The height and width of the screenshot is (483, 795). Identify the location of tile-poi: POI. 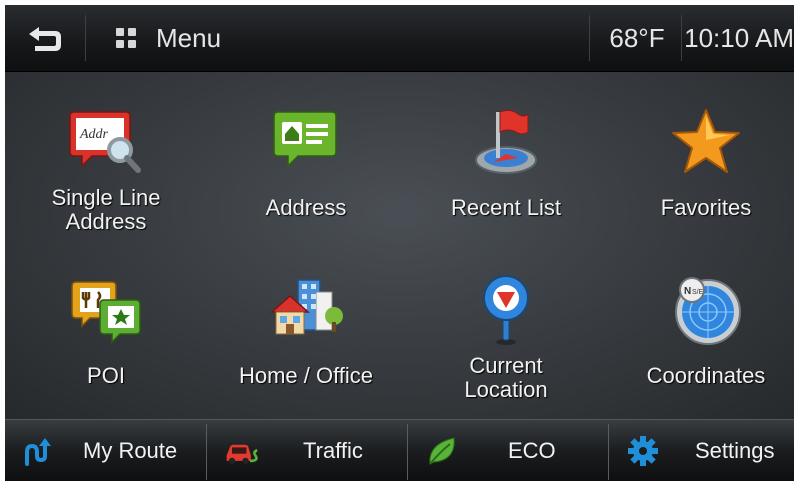
(106, 335).